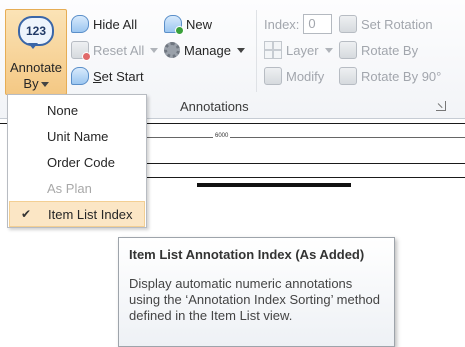 The image size is (465, 347). I want to click on dimension-line, so click(306, 137).